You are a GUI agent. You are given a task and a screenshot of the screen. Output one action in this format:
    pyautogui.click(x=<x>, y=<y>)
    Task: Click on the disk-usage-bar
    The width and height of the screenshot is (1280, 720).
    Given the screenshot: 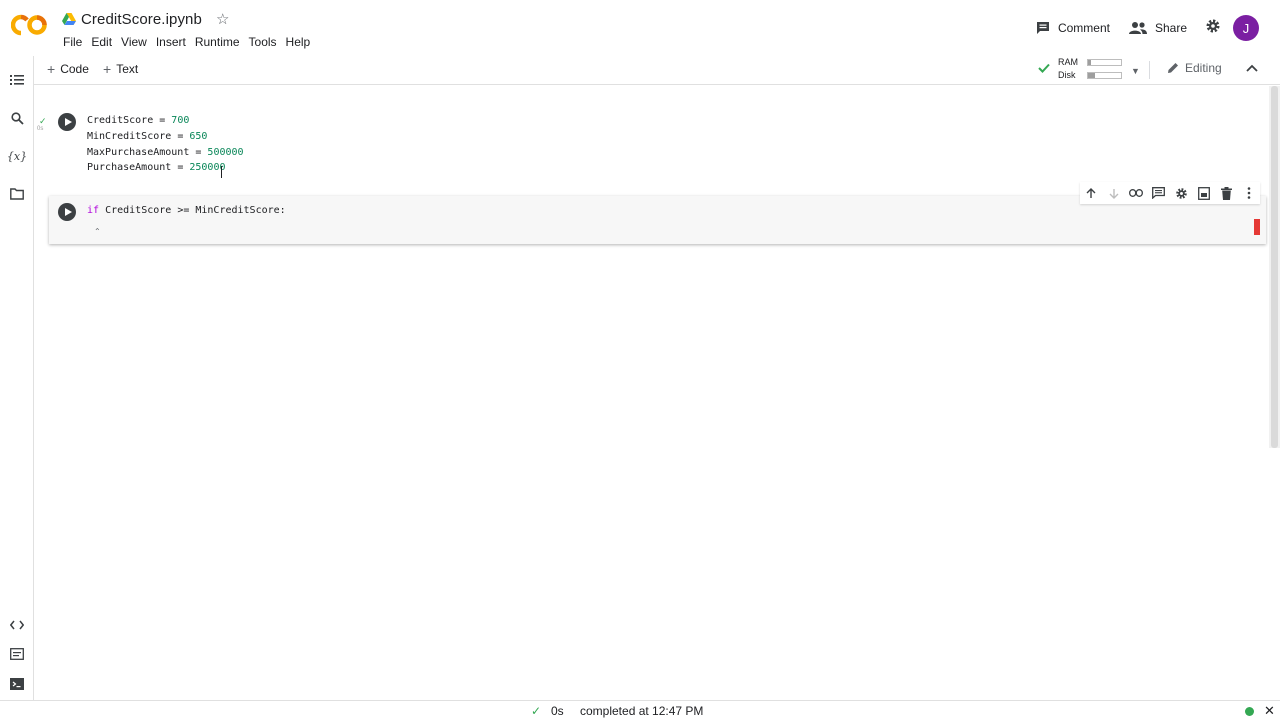 What is the action you would take?
    pyautogui.click(x=1104, y=75)
    